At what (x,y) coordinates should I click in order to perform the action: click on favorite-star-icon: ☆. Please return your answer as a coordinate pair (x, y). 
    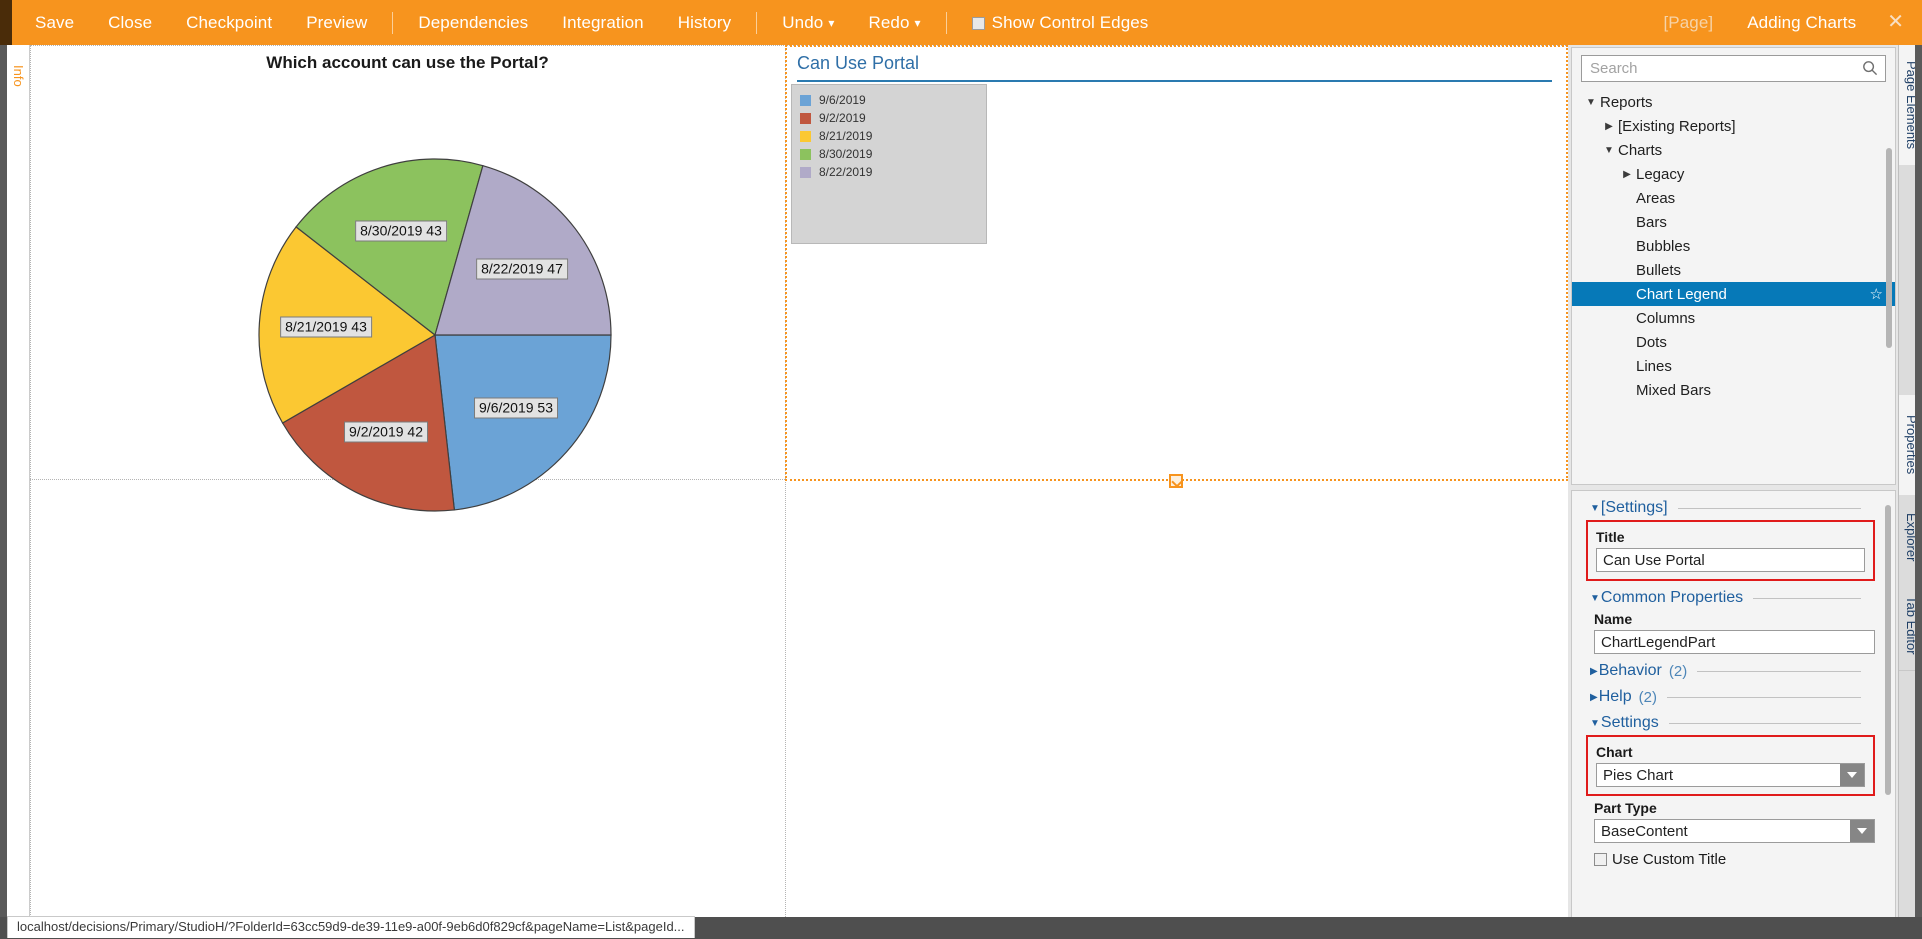
    Looking at the image, I should click on (1876, 294).